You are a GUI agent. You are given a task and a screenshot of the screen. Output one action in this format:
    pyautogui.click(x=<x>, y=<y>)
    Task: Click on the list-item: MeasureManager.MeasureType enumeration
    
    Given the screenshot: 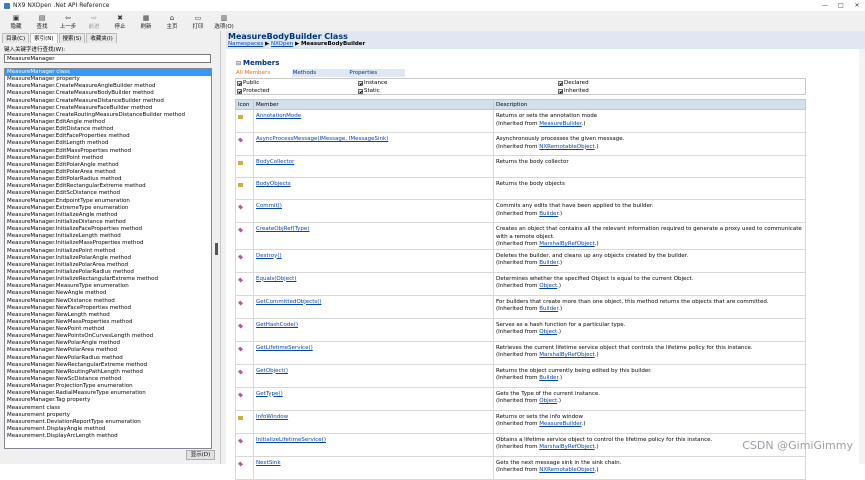 What is the action you would take?
    pyautogui.click(x=108, y=286)
    